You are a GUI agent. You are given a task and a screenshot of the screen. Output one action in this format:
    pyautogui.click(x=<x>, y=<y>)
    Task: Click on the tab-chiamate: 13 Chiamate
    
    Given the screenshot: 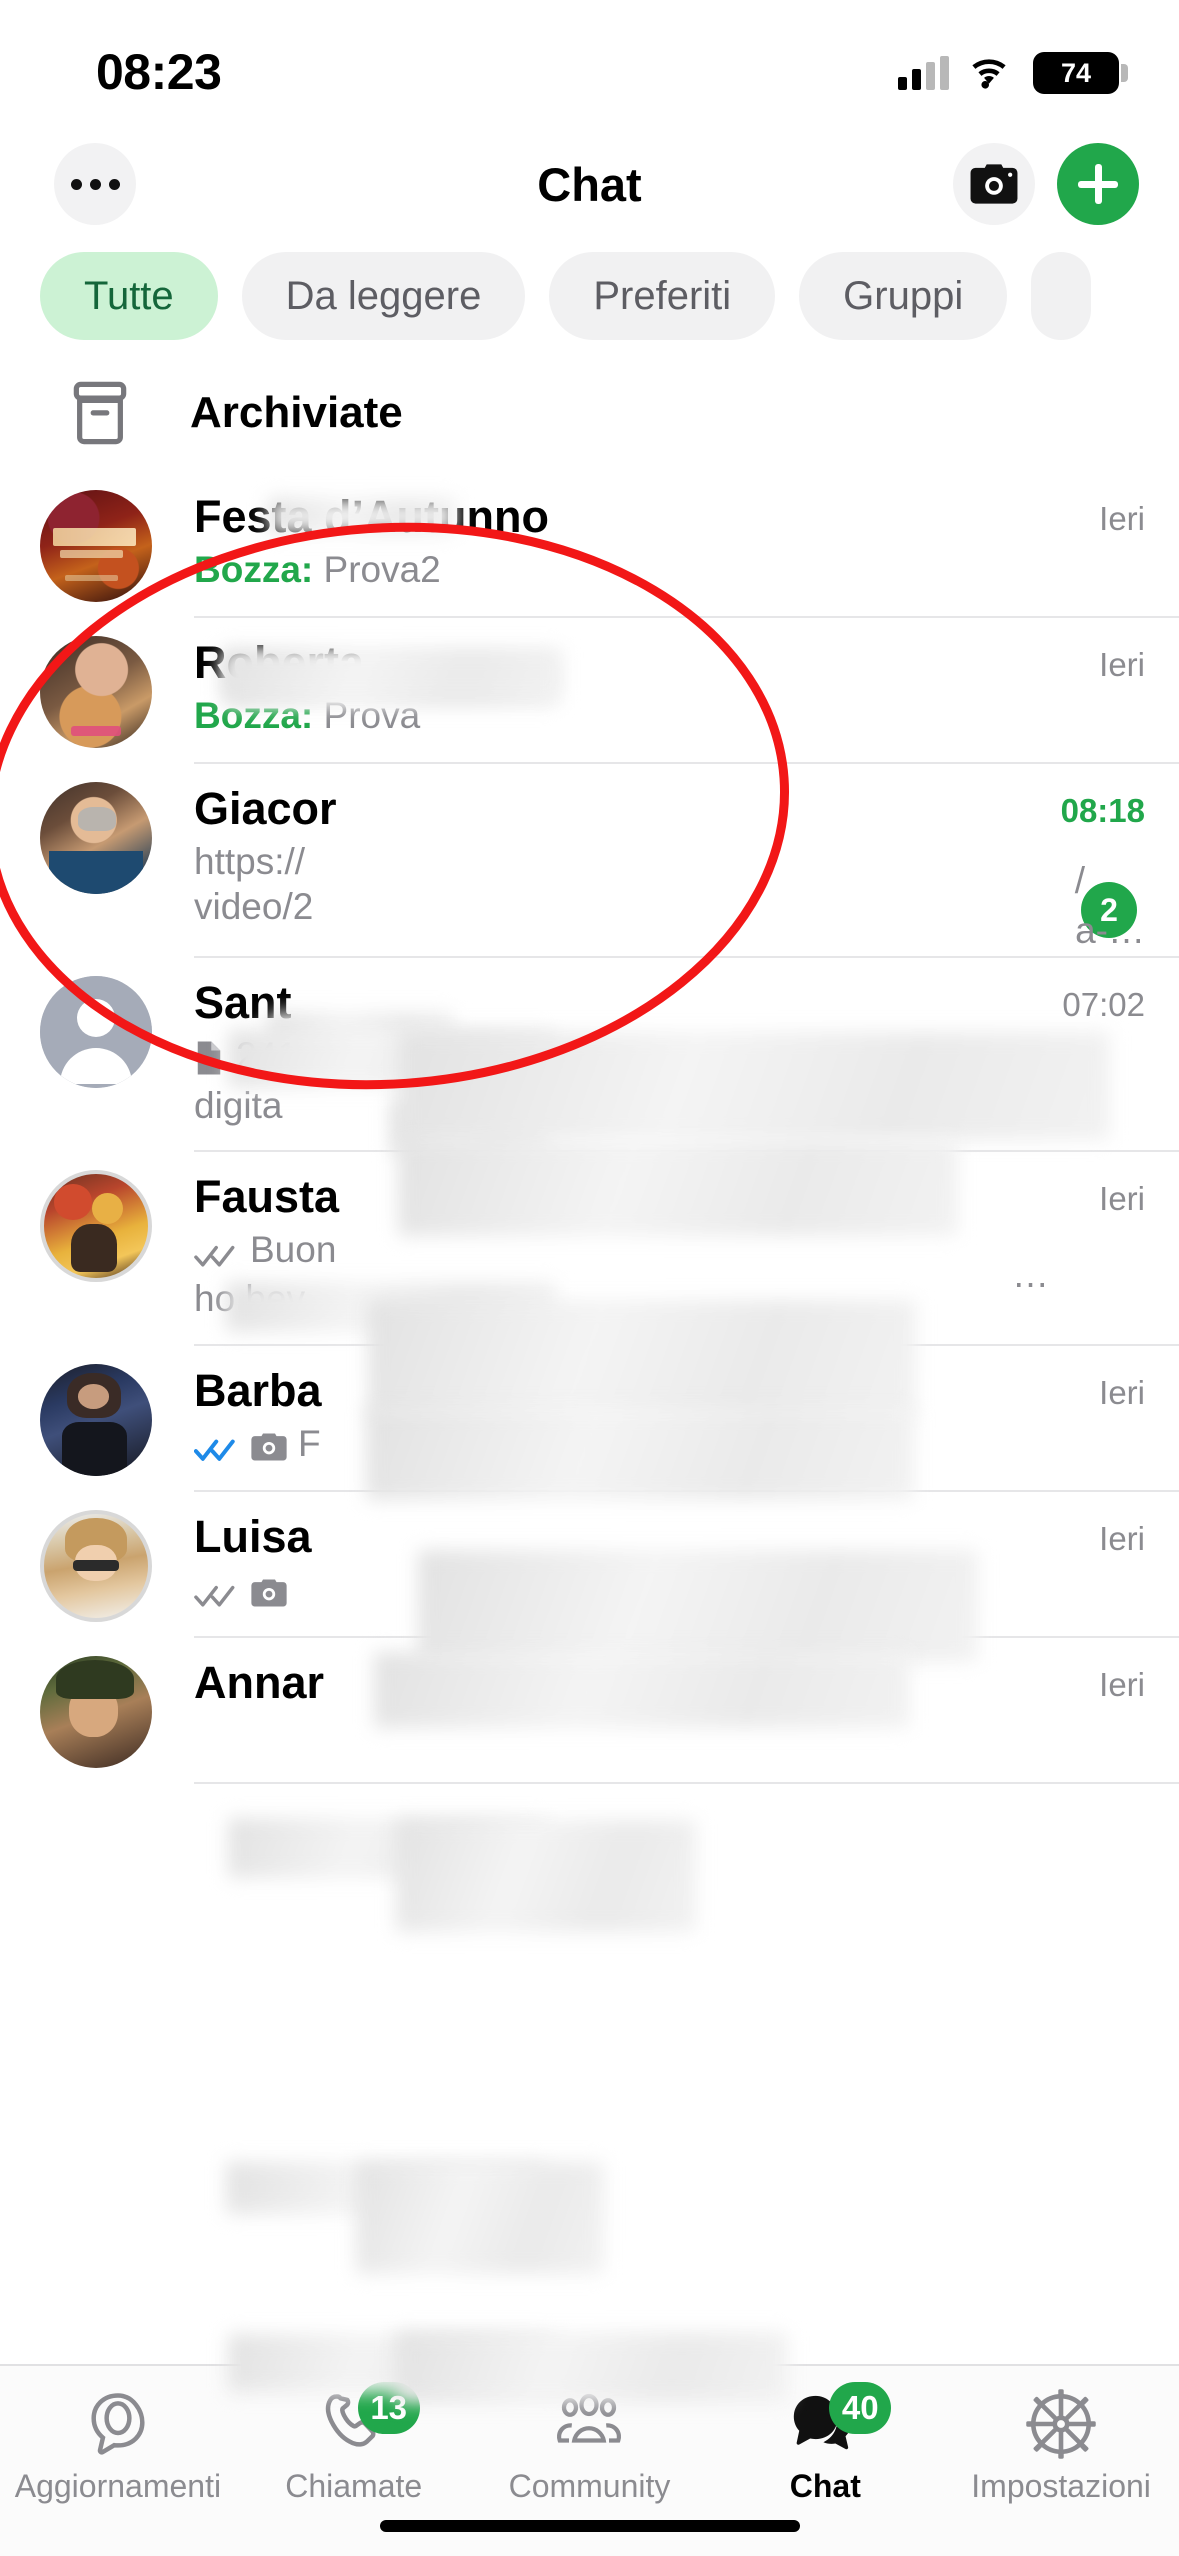 What is the action you would take?
    pyautogui.click(x=354, y=2443)
    